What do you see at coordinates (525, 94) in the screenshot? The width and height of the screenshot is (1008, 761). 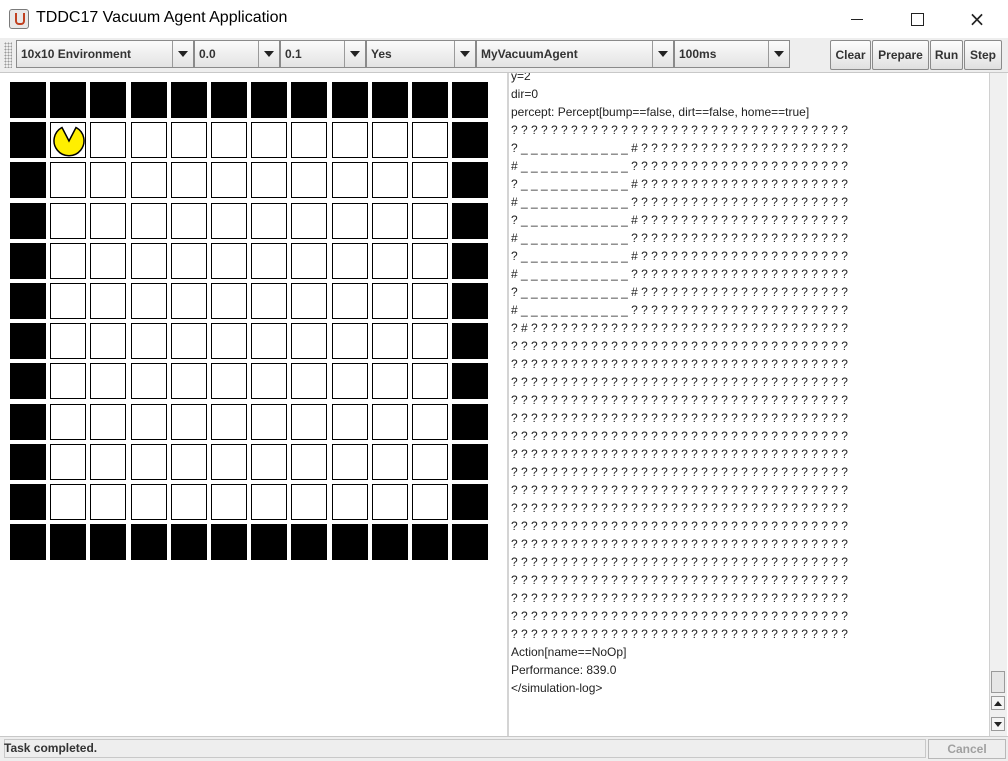 I see `log-line: dir=0` at bounding box center [525, 94].